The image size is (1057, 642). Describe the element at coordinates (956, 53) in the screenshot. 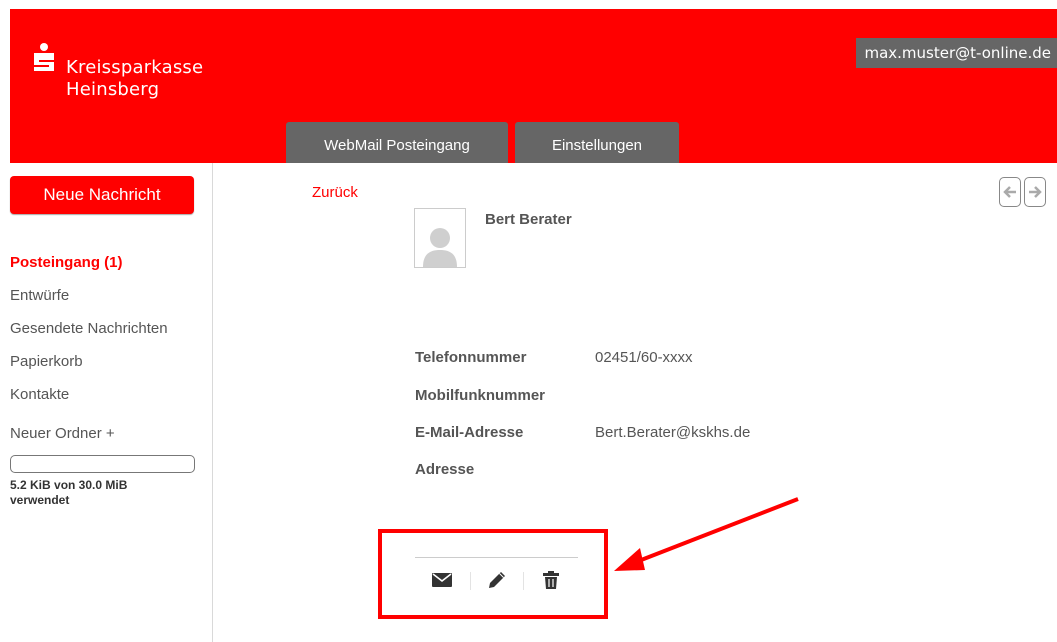

I see `user-email-badge: max.muster@t-online.de` at that location.